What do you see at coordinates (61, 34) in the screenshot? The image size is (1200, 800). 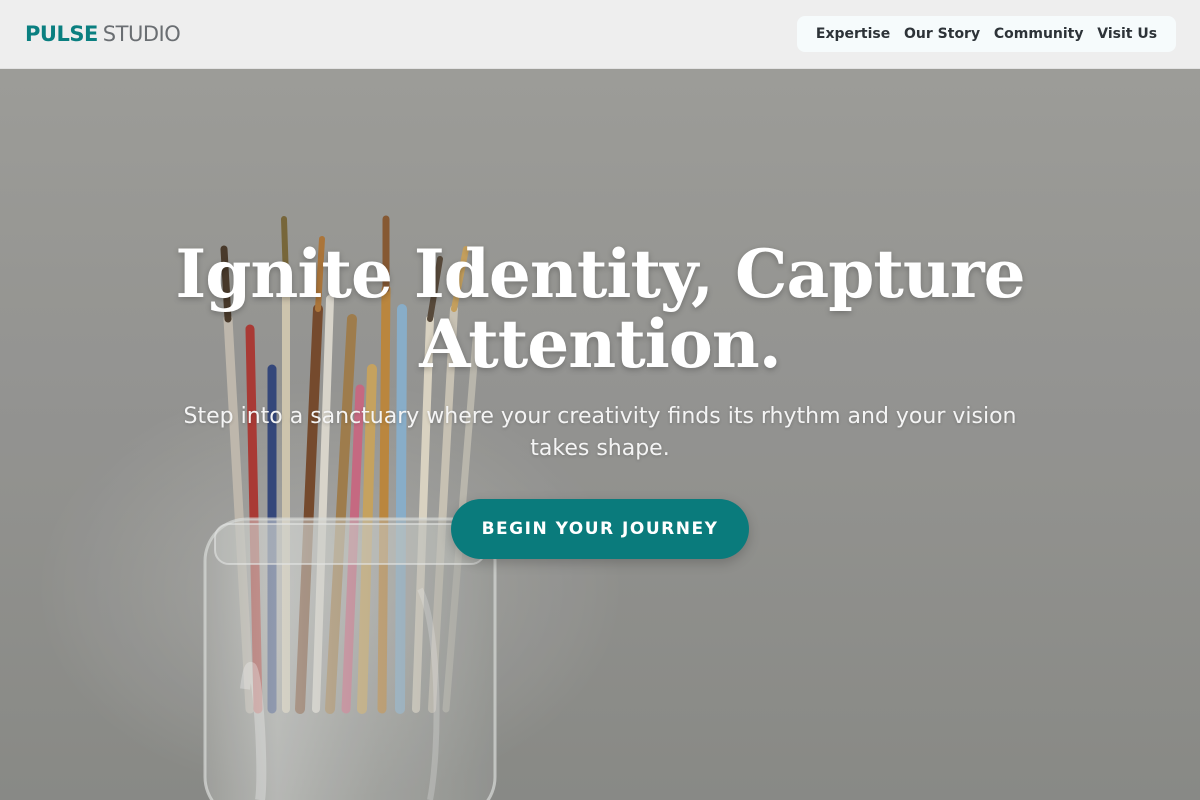 I see `logo-primary: PULSE` at bounding box center [61, 34].